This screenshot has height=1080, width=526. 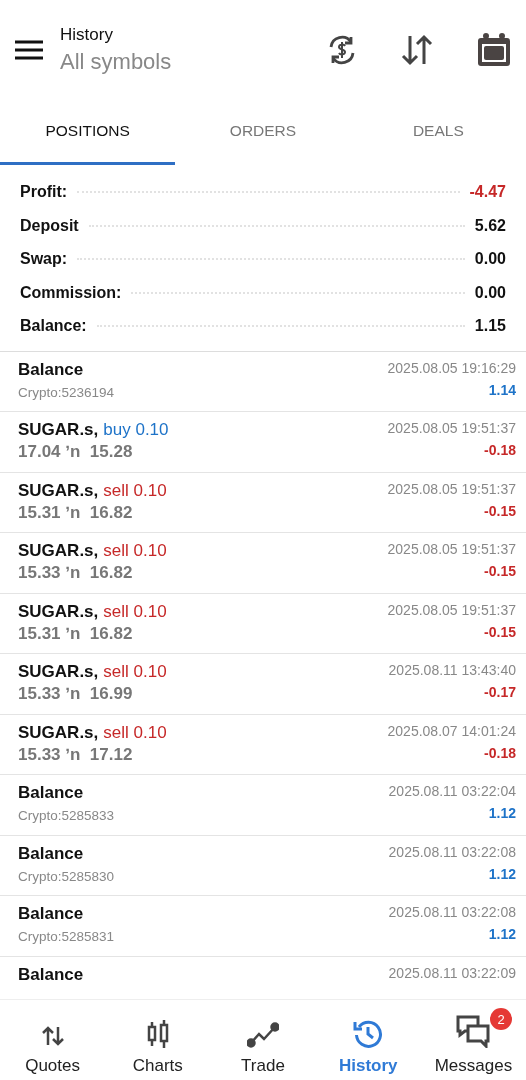 I want to click on symbol-filter: All symbols, so click(x=172, y=62).